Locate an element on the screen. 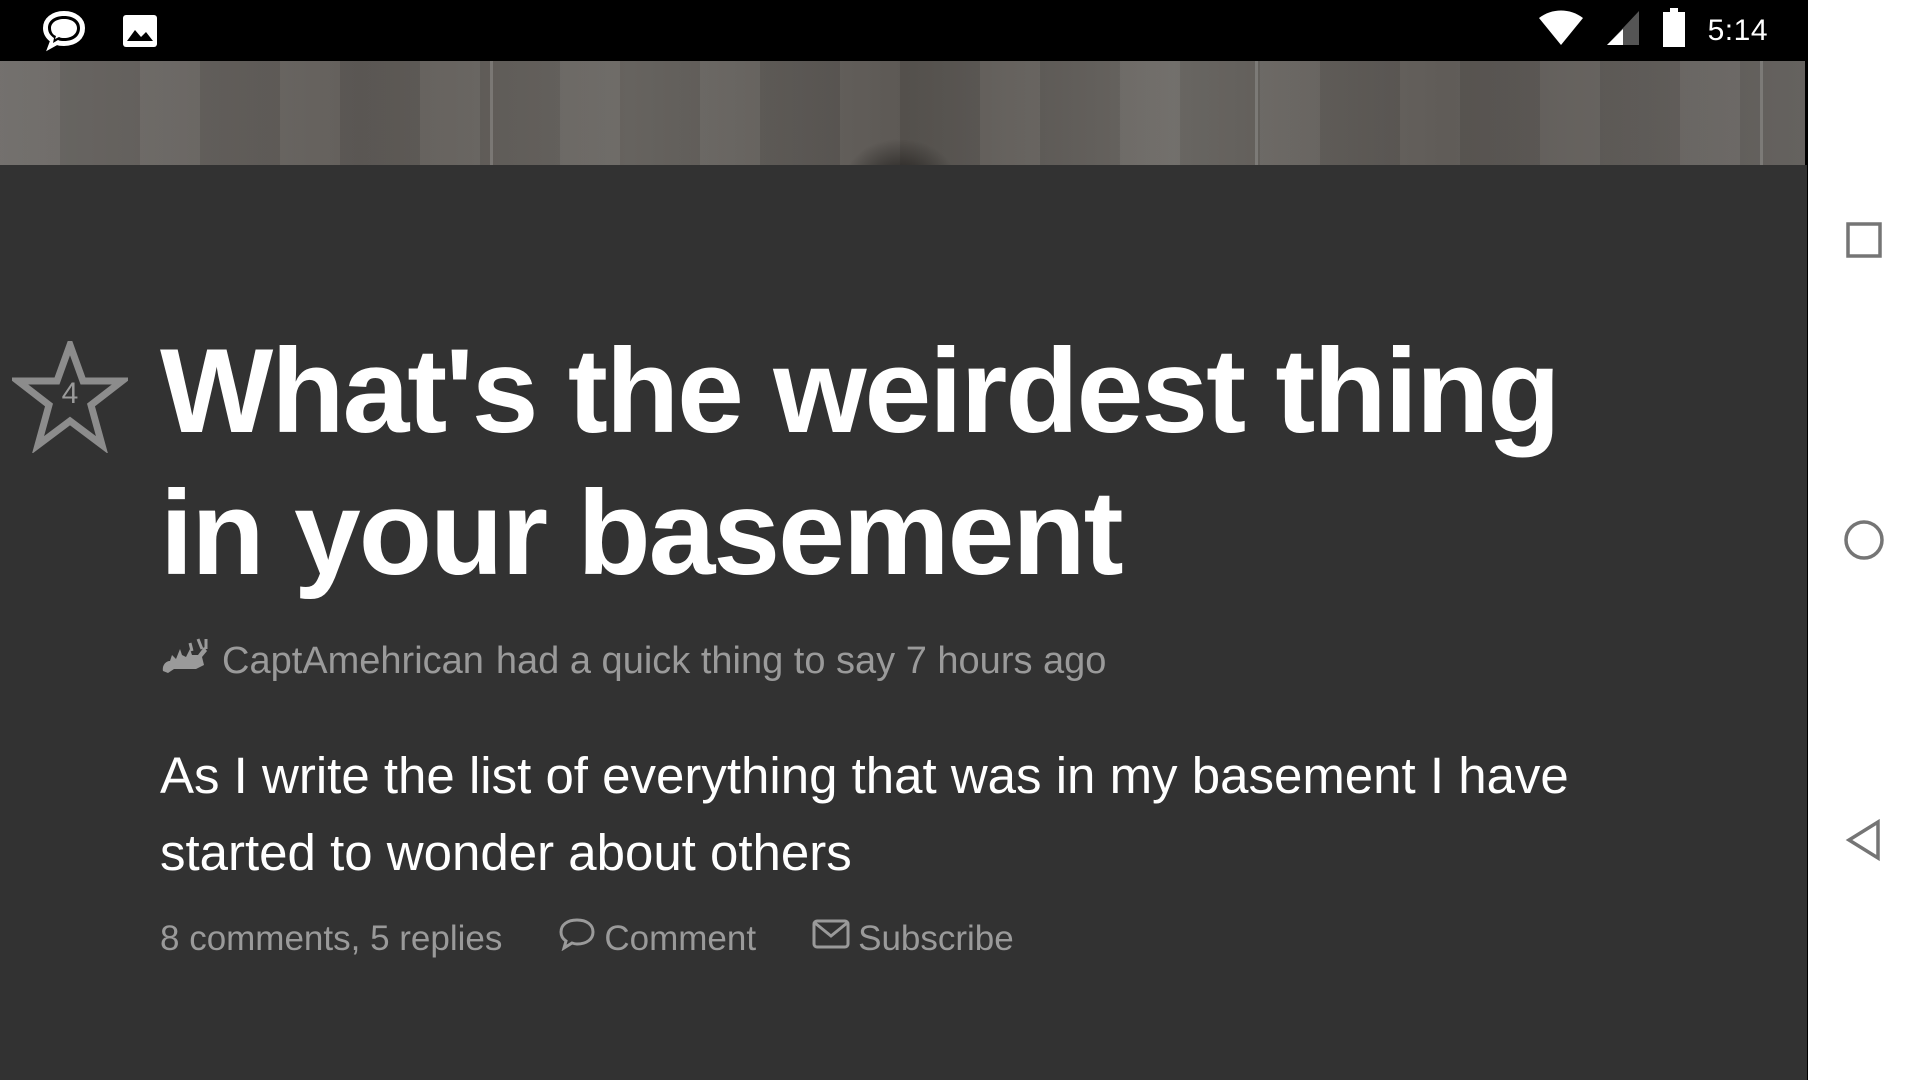 The width and height of the screenshot is (1920, 1080). post-actions: 8 comments, 5 replies Comment Subscribe is located at coordinates (615, 938).